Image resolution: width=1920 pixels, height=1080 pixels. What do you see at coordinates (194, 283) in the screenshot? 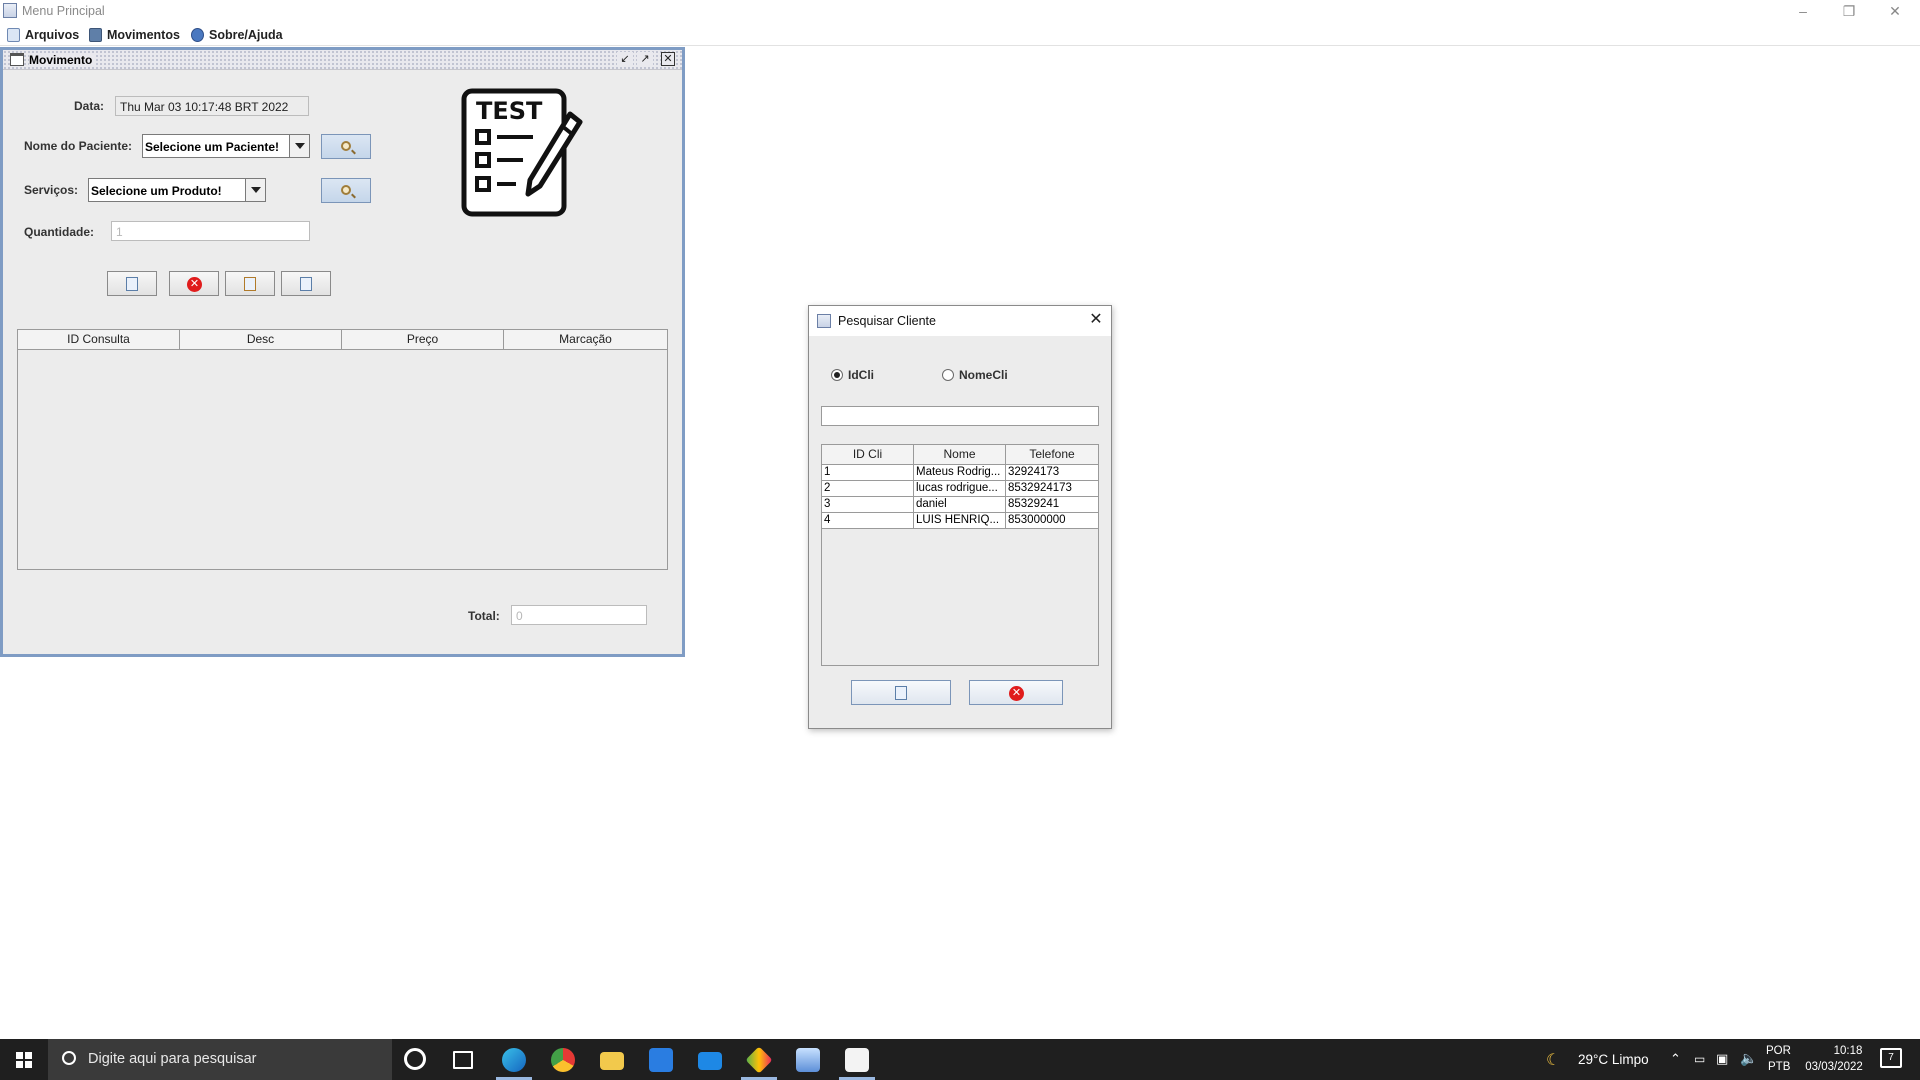
I see `cancel-button: ✕` at bounding box center [194, 283].